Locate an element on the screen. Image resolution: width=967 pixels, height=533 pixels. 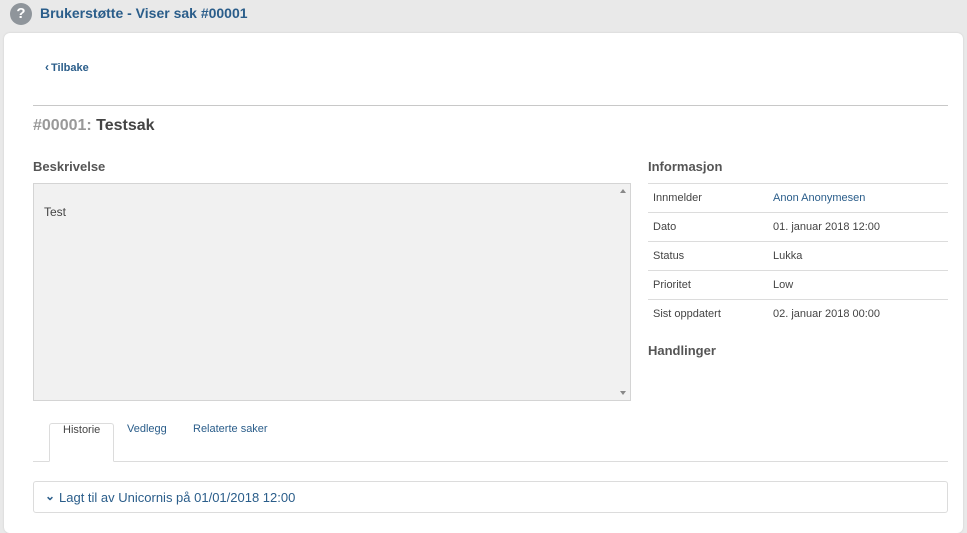
info-value: Low is located at coordinates (783, 285).